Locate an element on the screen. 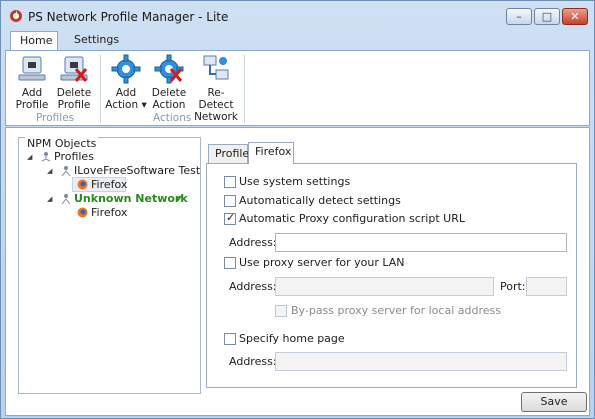  home-page-checkbox is located at coordinates (230, 339).